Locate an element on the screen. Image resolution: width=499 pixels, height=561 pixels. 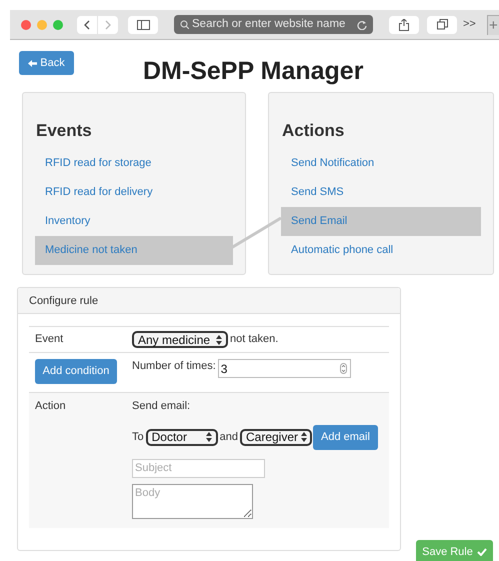
subject-field: Subject is located at coordinates (198, 468).